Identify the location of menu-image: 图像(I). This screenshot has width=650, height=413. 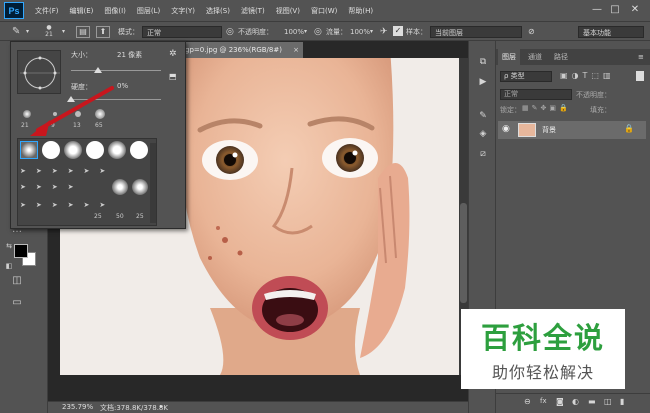
(115, 11).